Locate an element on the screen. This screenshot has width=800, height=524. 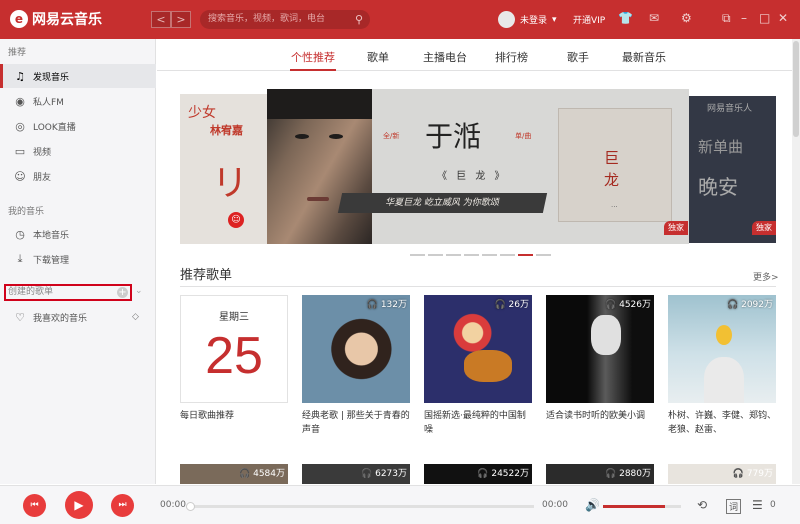
card-caption: 国摇新选·最纯粹的中国制噪 is located at coordinates (478, 423).